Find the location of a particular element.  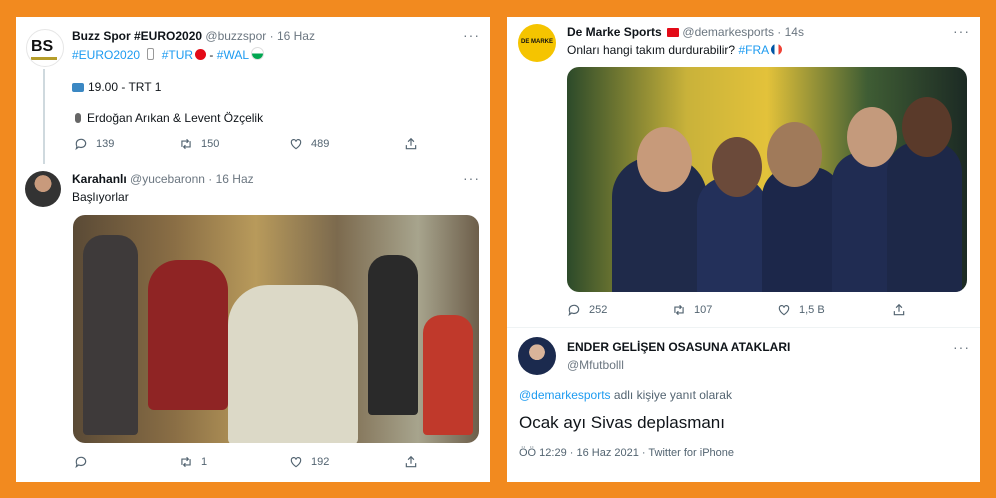

tv-line: 19.00 - TRT 1 is located at coordinates (116, 87).